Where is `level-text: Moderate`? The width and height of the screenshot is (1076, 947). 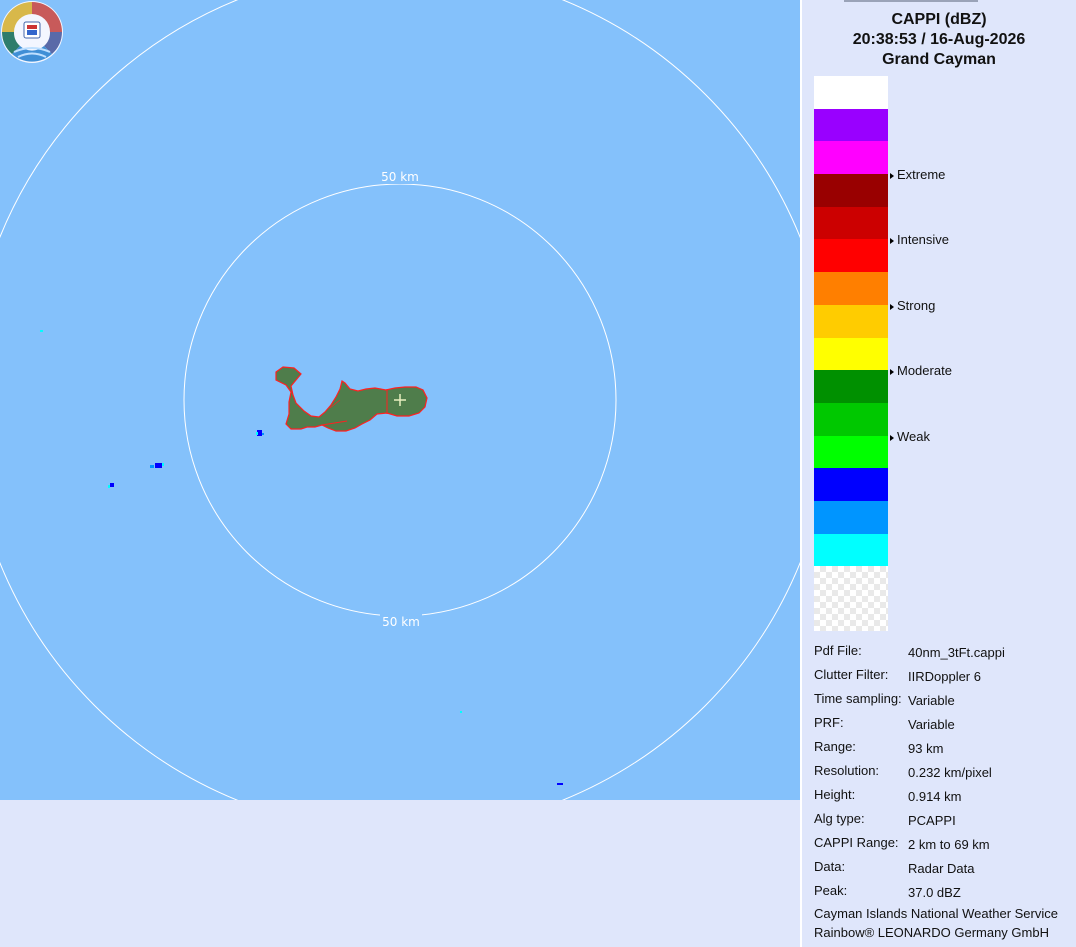 level-text: Moderate is located at coordinates (924, 370).